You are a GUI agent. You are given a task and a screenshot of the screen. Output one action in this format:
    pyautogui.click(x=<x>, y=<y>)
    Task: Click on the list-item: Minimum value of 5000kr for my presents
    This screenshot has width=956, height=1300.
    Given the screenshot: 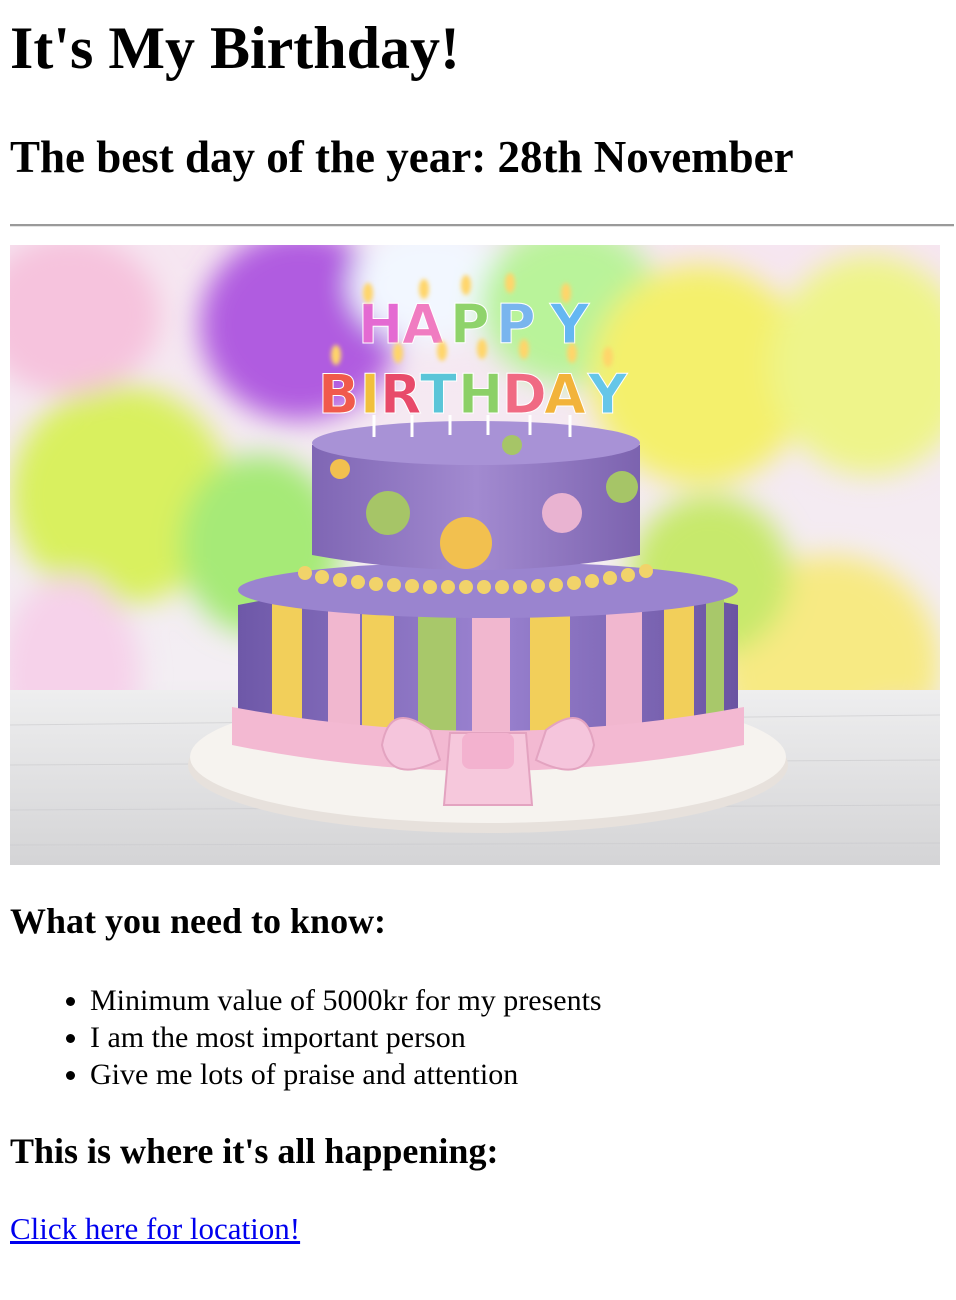 What is the action you would take?
    pyautogui.click(x=346, y=1000)
    